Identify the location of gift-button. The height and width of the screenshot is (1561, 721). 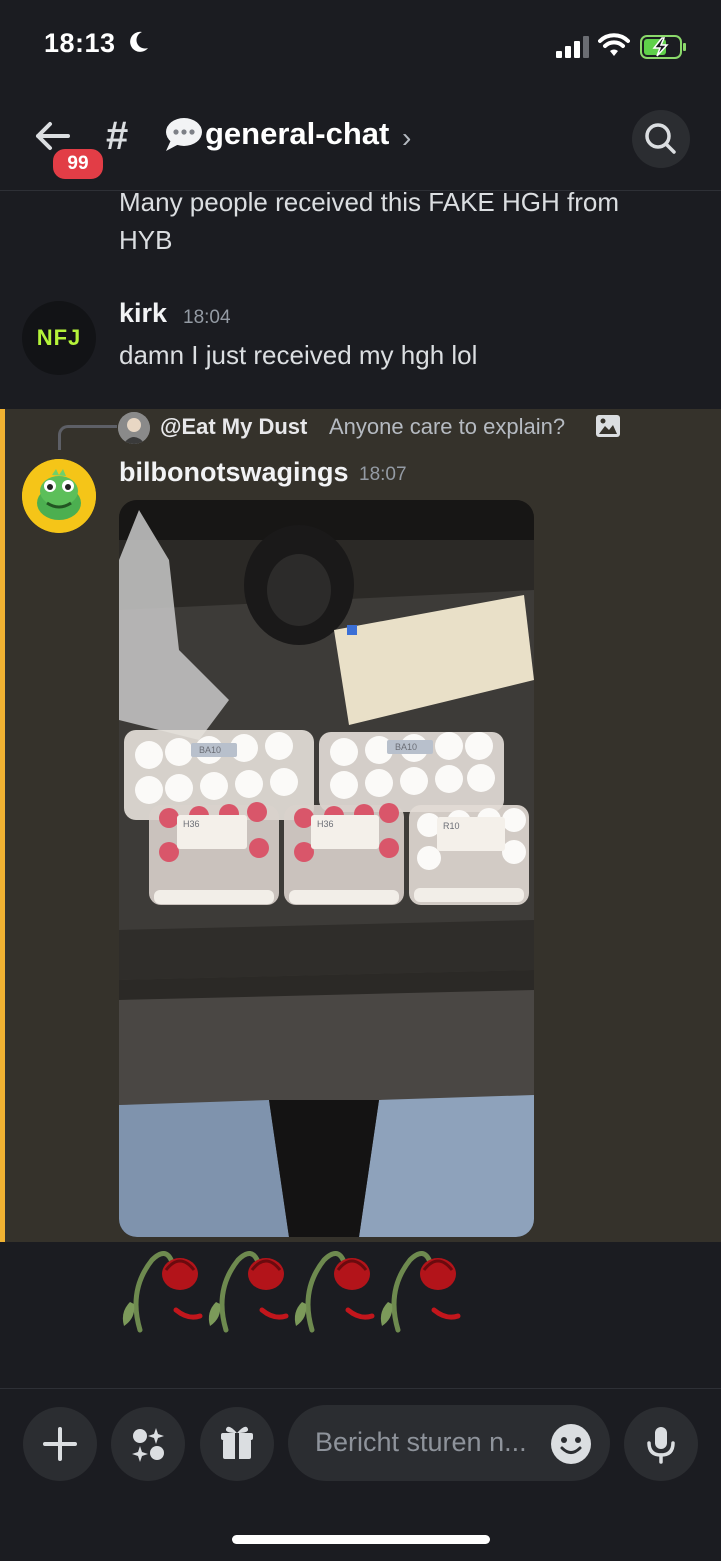
(237, 1444).